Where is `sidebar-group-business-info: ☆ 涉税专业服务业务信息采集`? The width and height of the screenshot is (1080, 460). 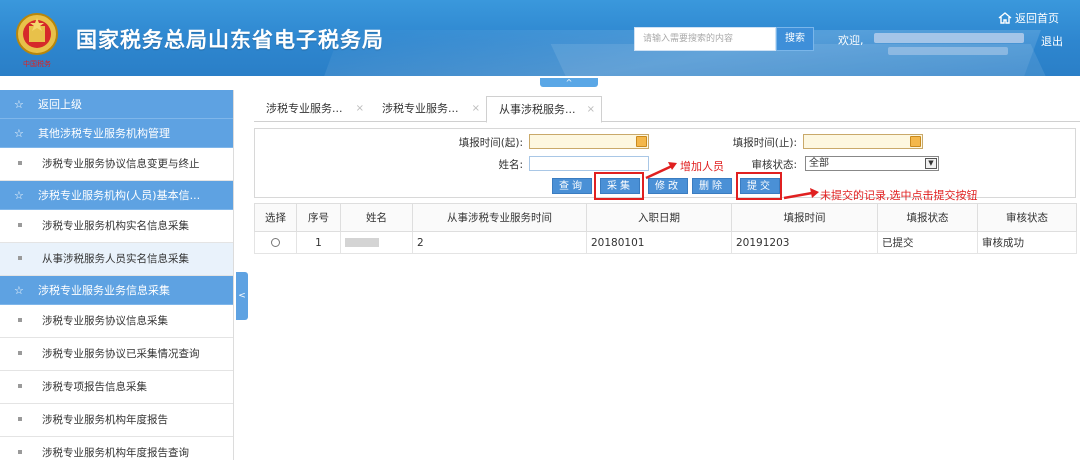
sidebar-group-business-info: ☆ 涉税专业服务业务信息采集 is located at coordinates (116, 290).